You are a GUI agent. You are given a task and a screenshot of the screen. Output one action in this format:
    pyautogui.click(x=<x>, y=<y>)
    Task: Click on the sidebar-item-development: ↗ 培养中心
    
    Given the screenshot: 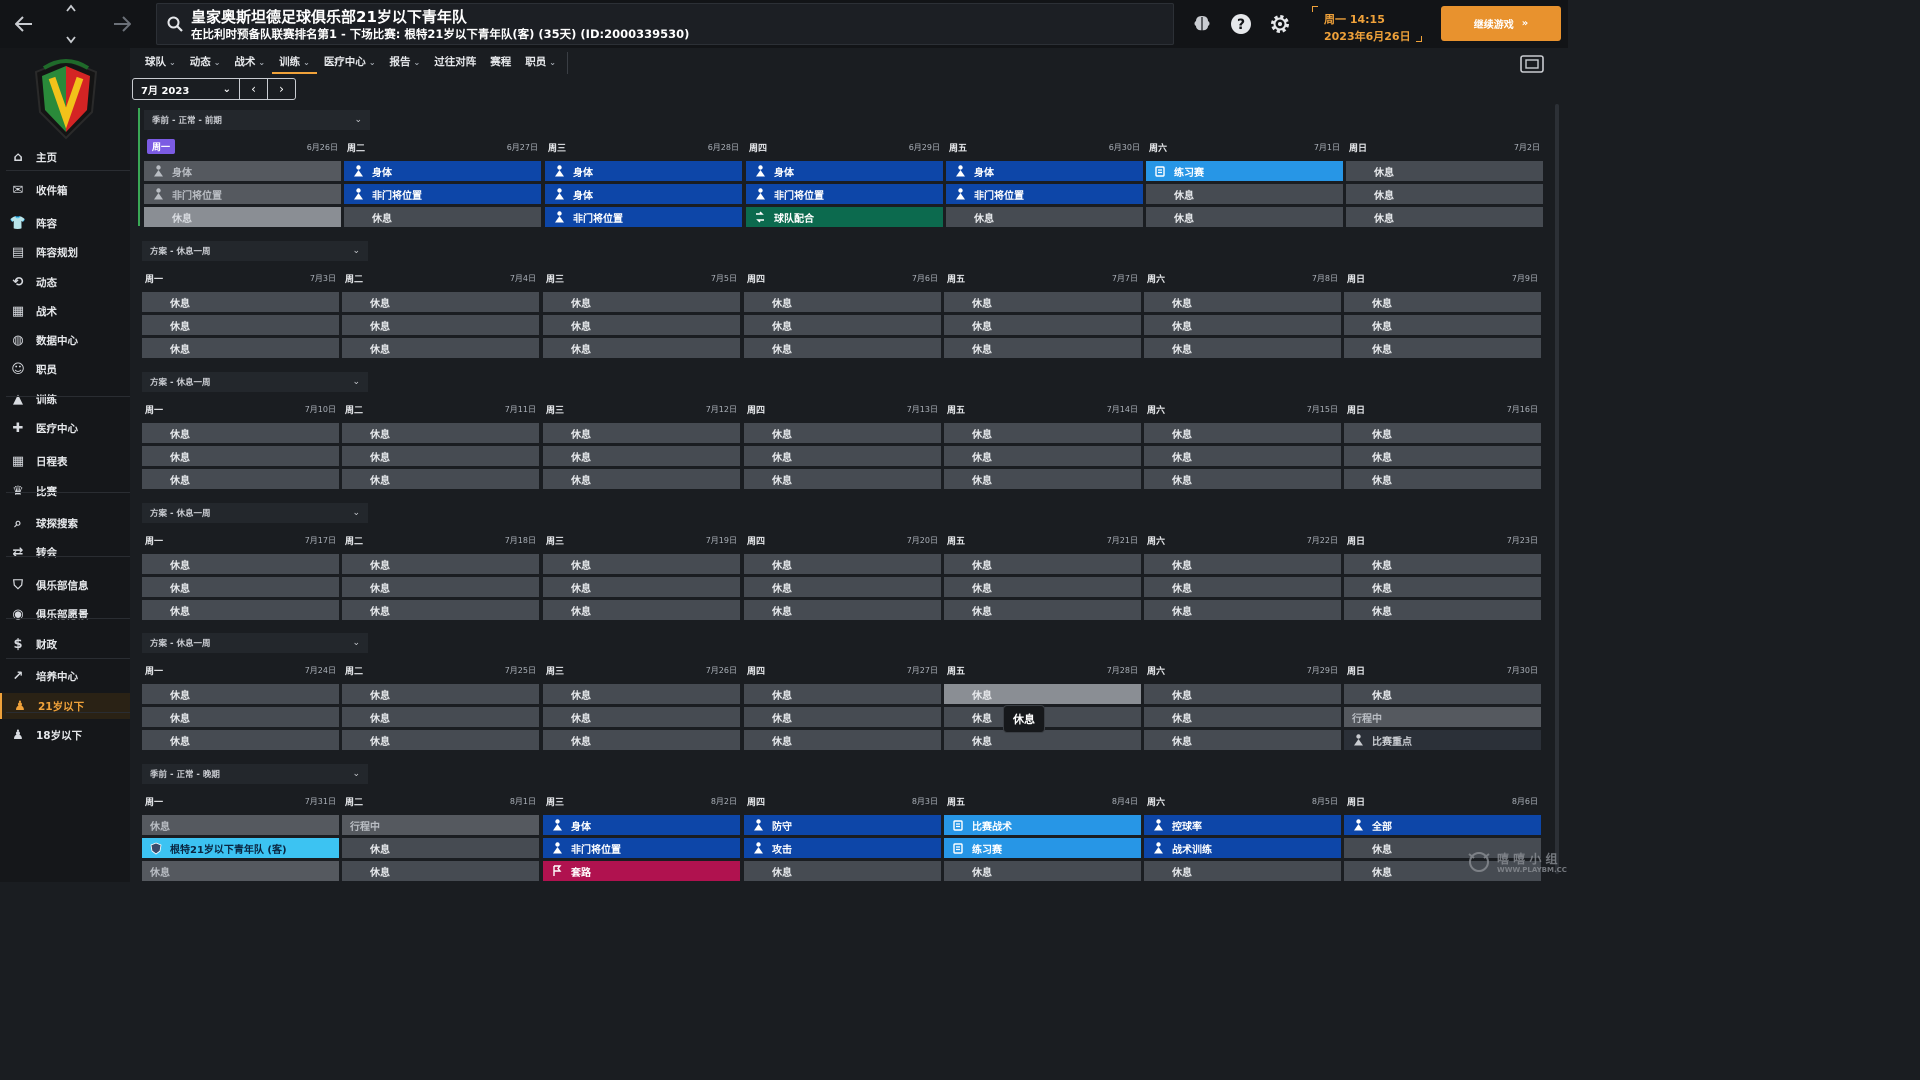 What is the action you would take?
    pyautogui.click(x=65, y=676)
    